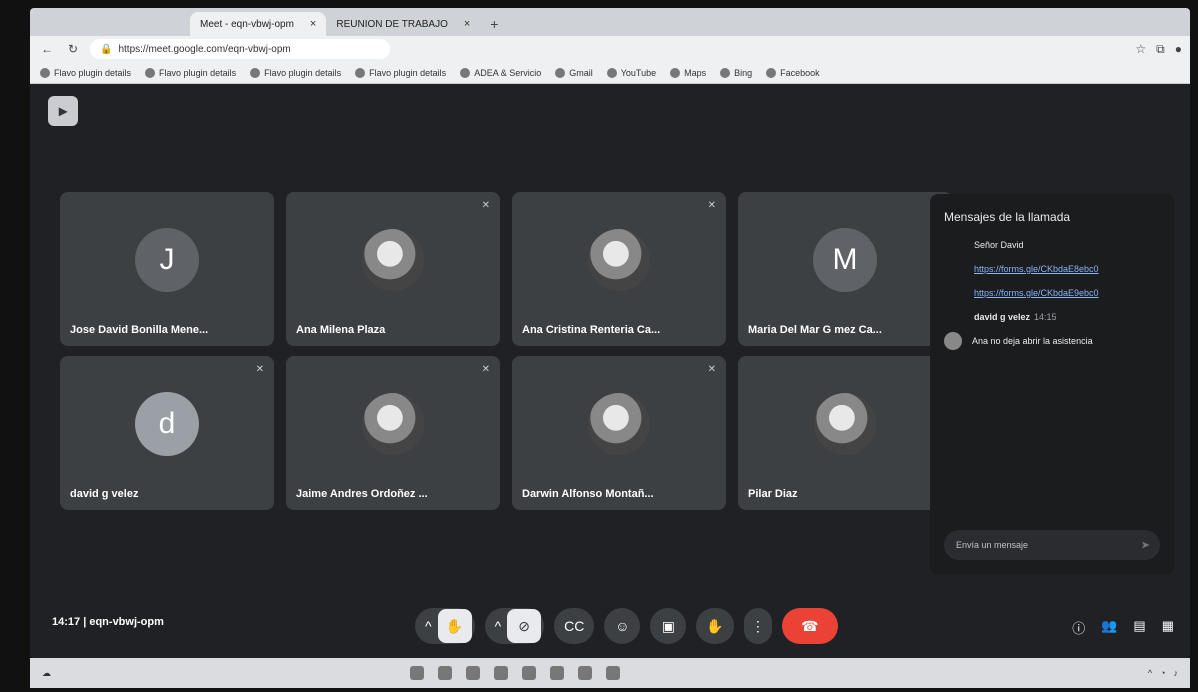 The height and width of the screenshot is (692, 1198). Describe the element at coordinates (46, 673) in the screenshot. I see `weather-widget: ☁` at that location.